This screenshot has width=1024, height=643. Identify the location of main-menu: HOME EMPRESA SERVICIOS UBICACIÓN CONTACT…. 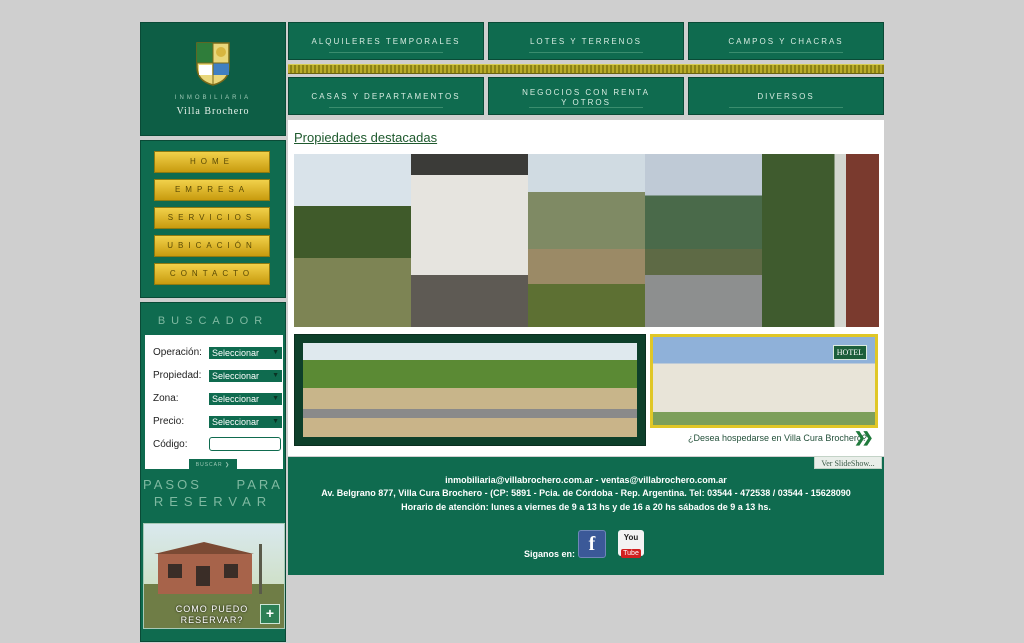
(213, 219).